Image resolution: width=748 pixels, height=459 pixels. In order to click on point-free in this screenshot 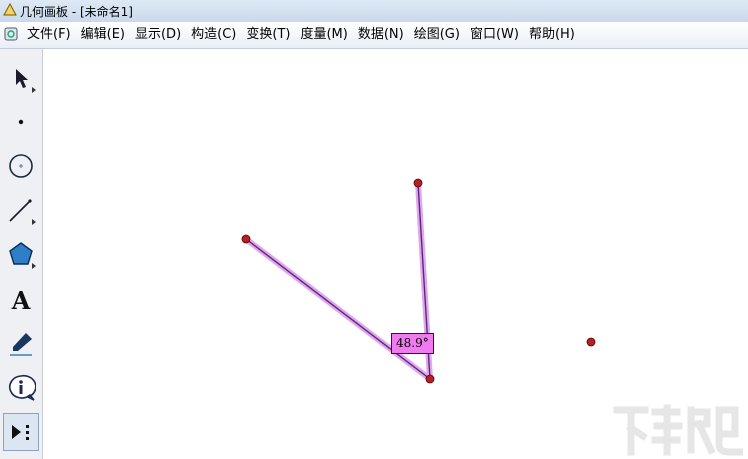, I will do `click(591, 342)`.